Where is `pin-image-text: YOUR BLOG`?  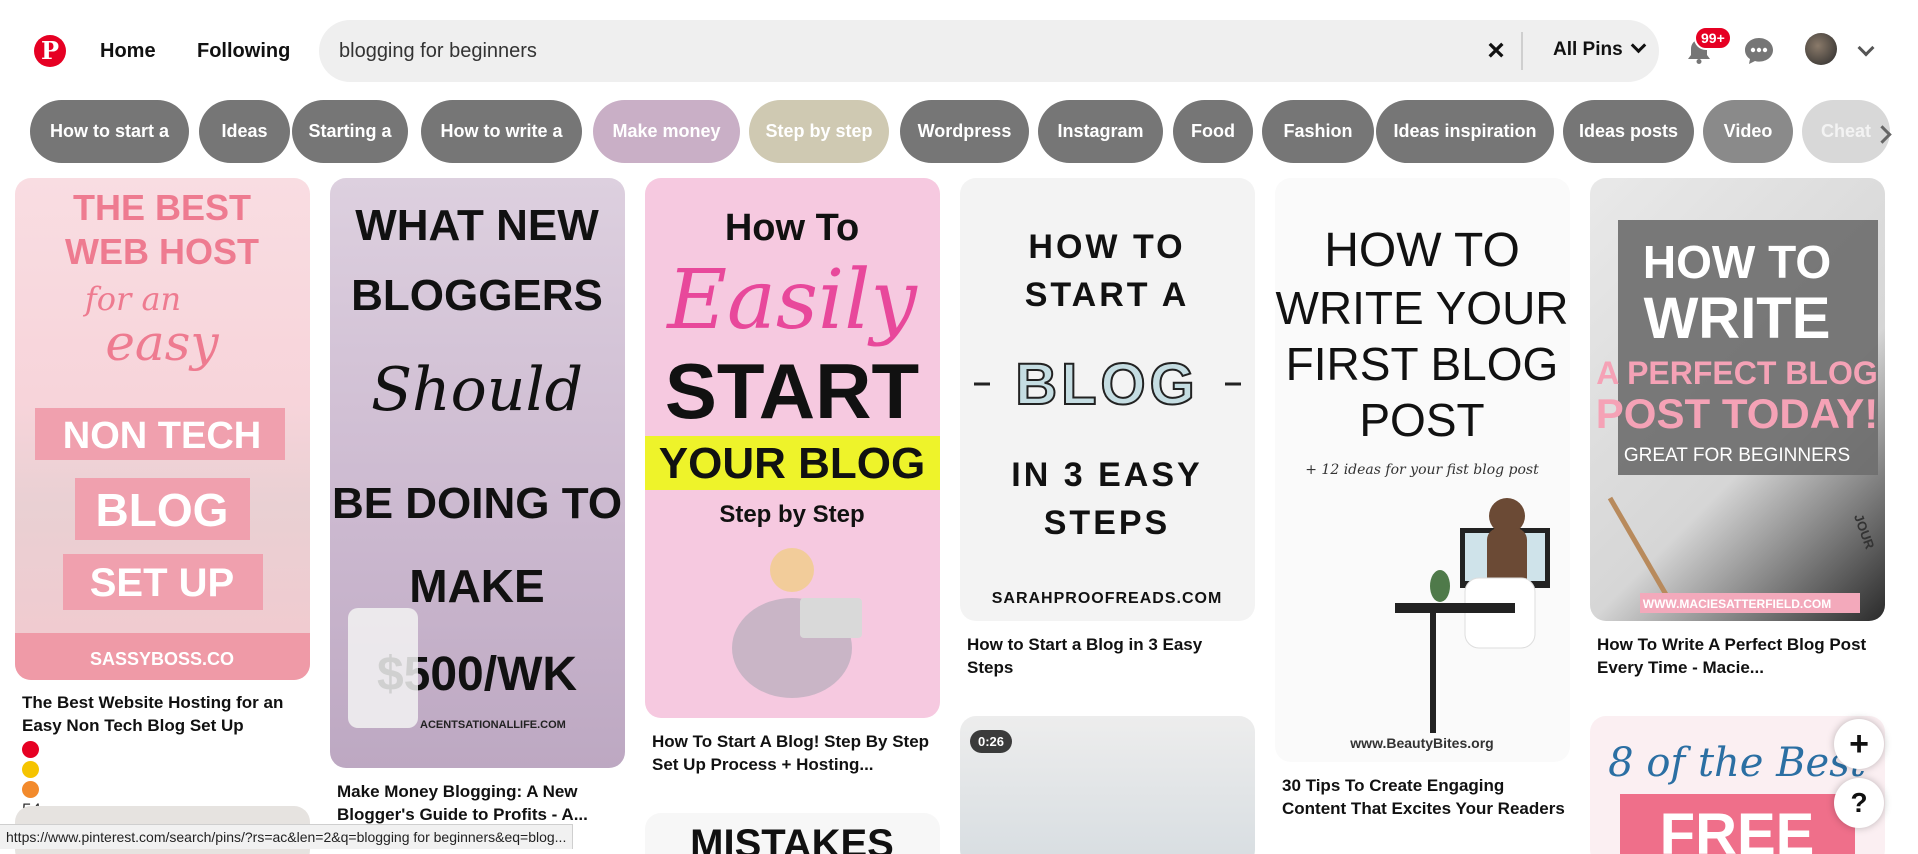 pin-image-text: YOUR BLOG is located at coordinates (792, 463).